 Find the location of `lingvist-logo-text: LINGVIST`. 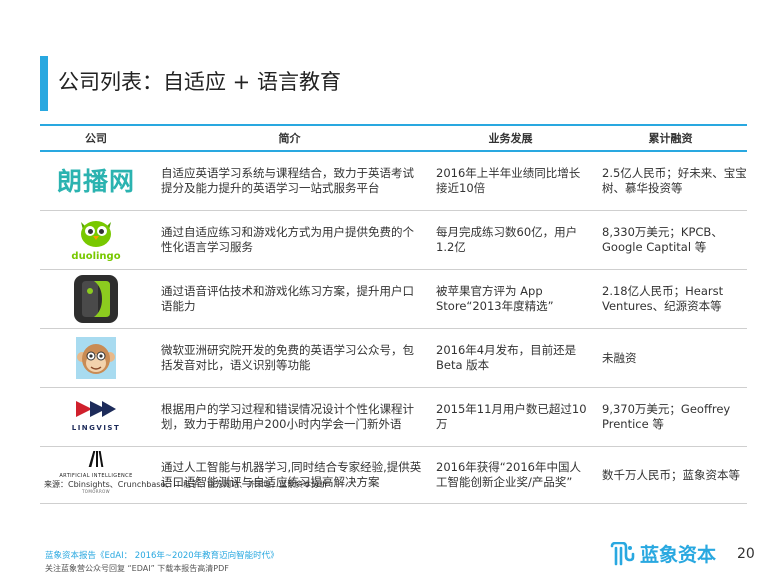

lingvist-logo-text: LINGVIST is located at coordinates (96, 427).